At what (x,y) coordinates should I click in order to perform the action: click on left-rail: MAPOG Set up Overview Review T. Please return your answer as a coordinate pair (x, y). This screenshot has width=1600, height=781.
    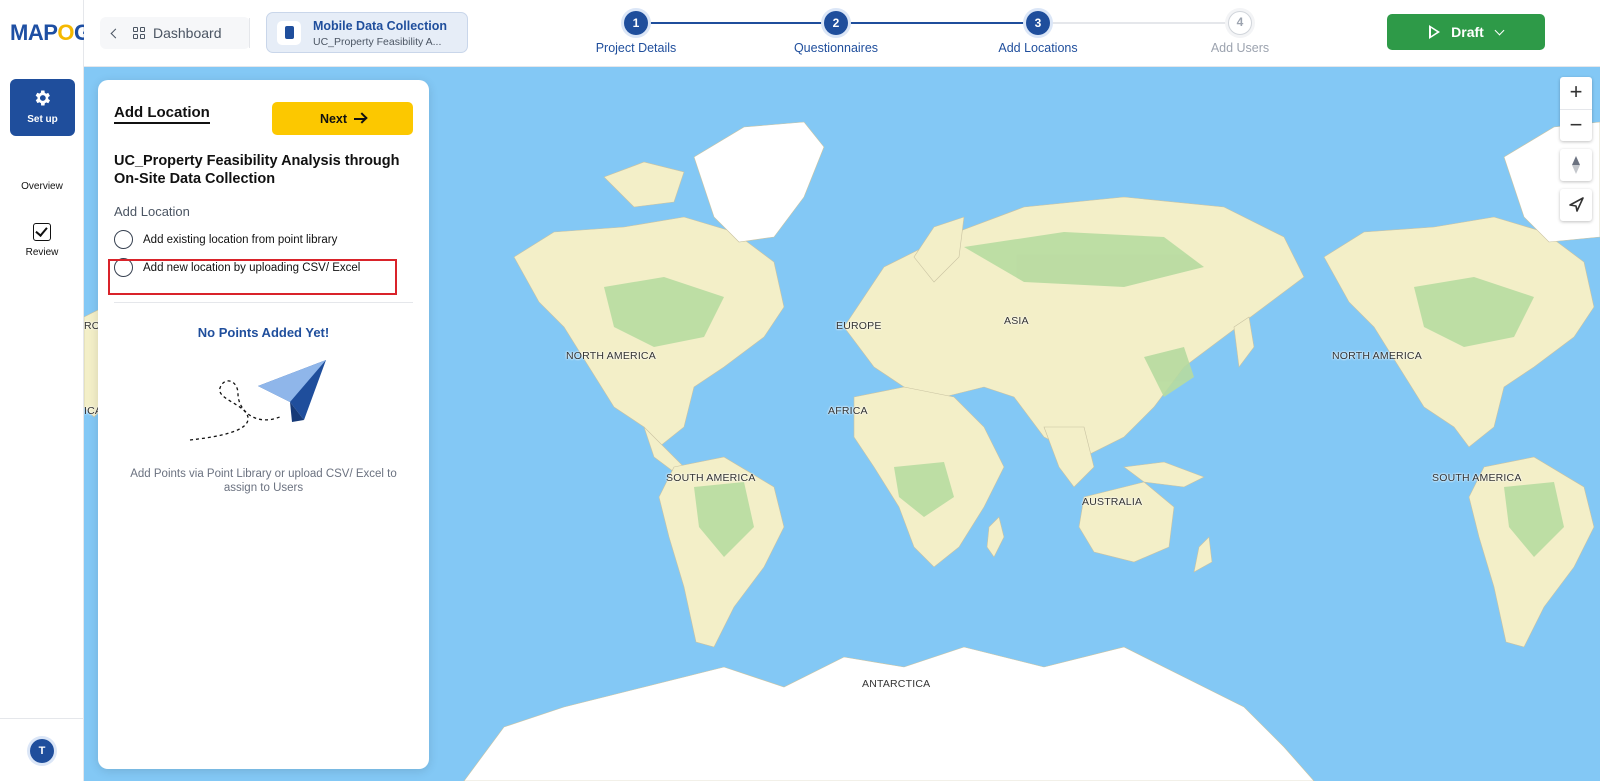
    Looking at the image, I should click on (45, 390).